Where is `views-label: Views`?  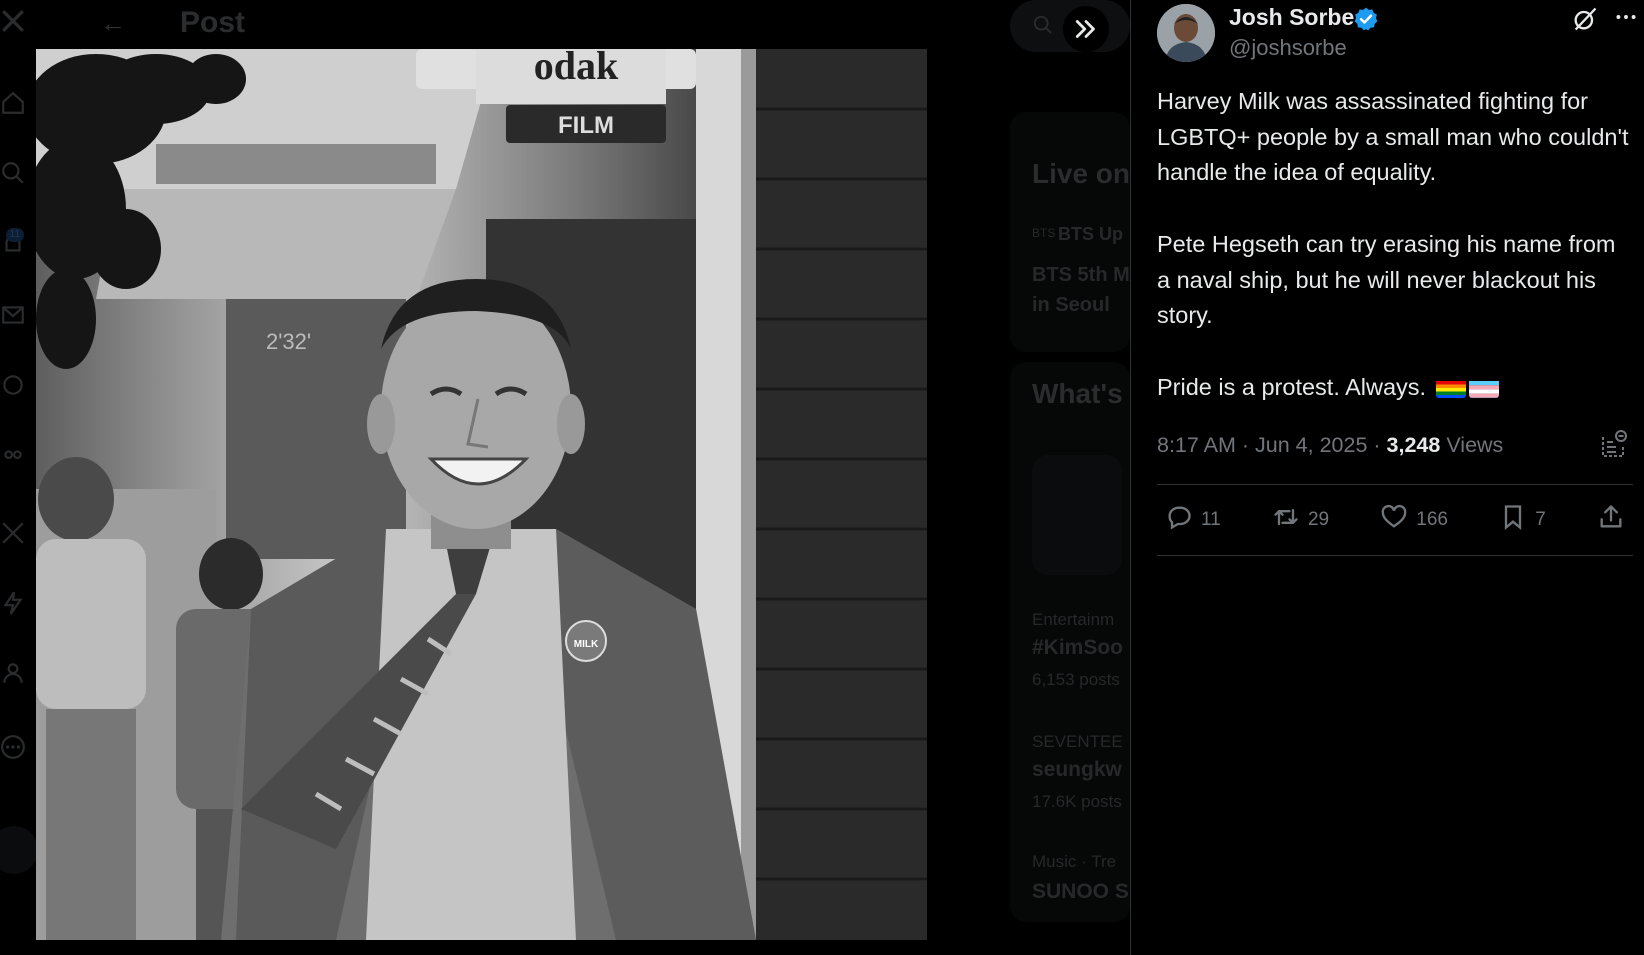 views-label: Views is located at coordinates (1475, 445).